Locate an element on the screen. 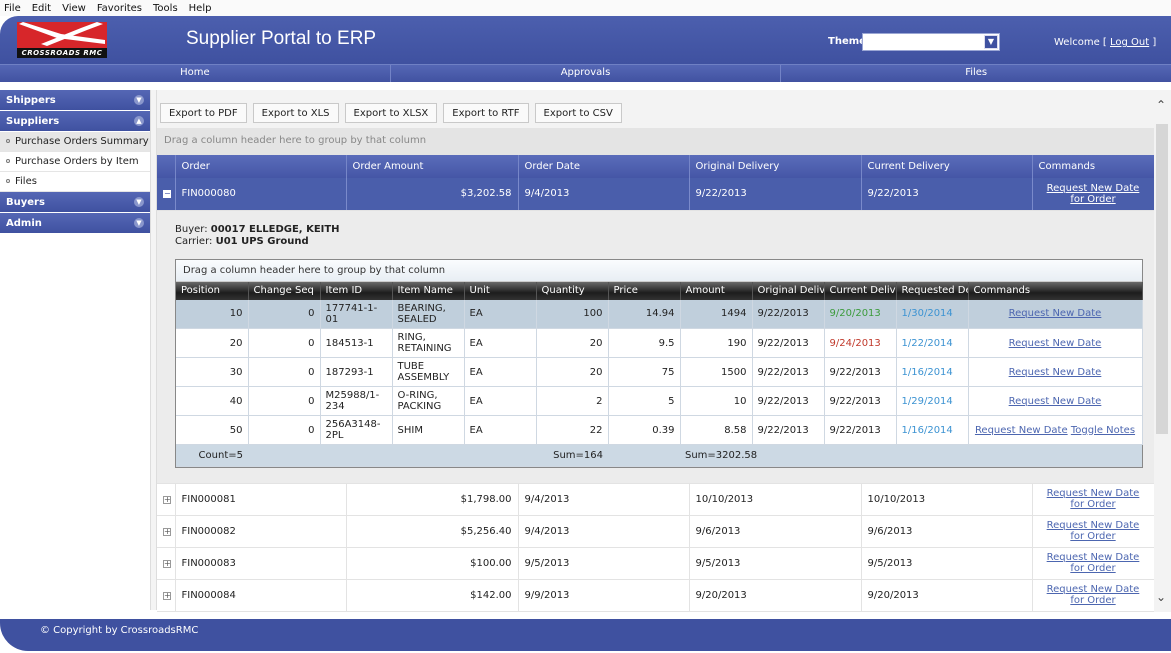  column-header-item-id: Item ID is located at coordinates (356, 290).